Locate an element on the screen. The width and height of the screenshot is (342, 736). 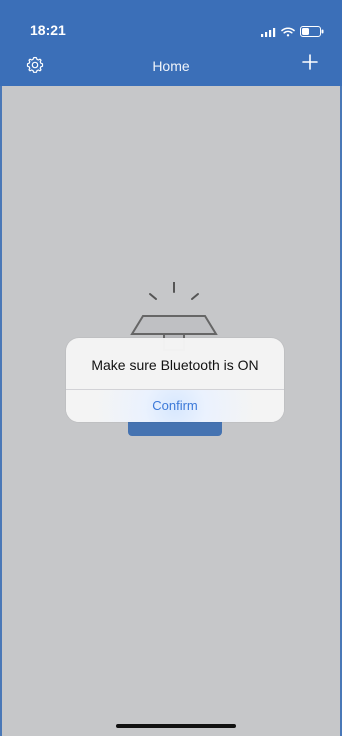
add-icon is located at coordinates (310, 64).